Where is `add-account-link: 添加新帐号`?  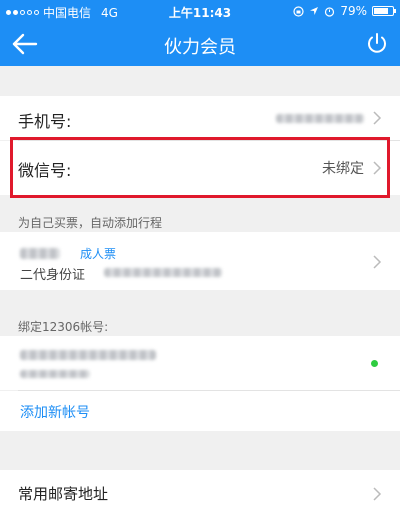
add-account-link: 添加新帐号 is located at coordinates (55, 412).